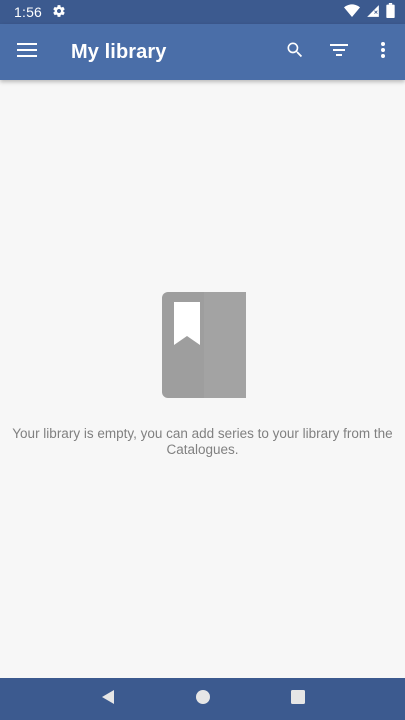 This screenshot has width=405, height=720. I want to click on settings-gear-icon, so click(59, 12).